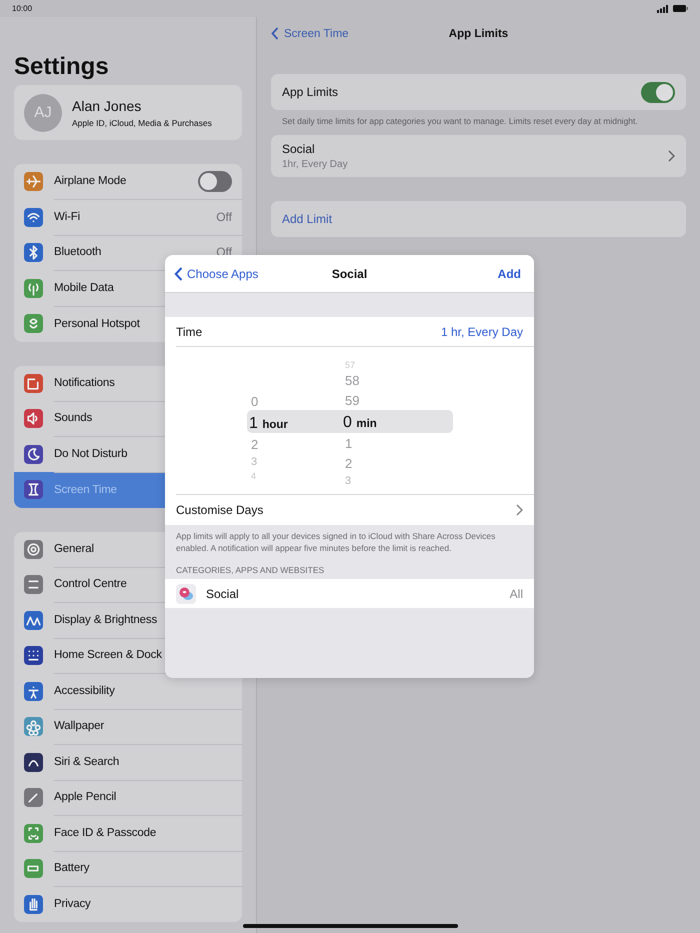  What do you see at coordinates (72, 904) in the screenshot?
I see `item-label: Privacy` at bounding box center [72, 904].